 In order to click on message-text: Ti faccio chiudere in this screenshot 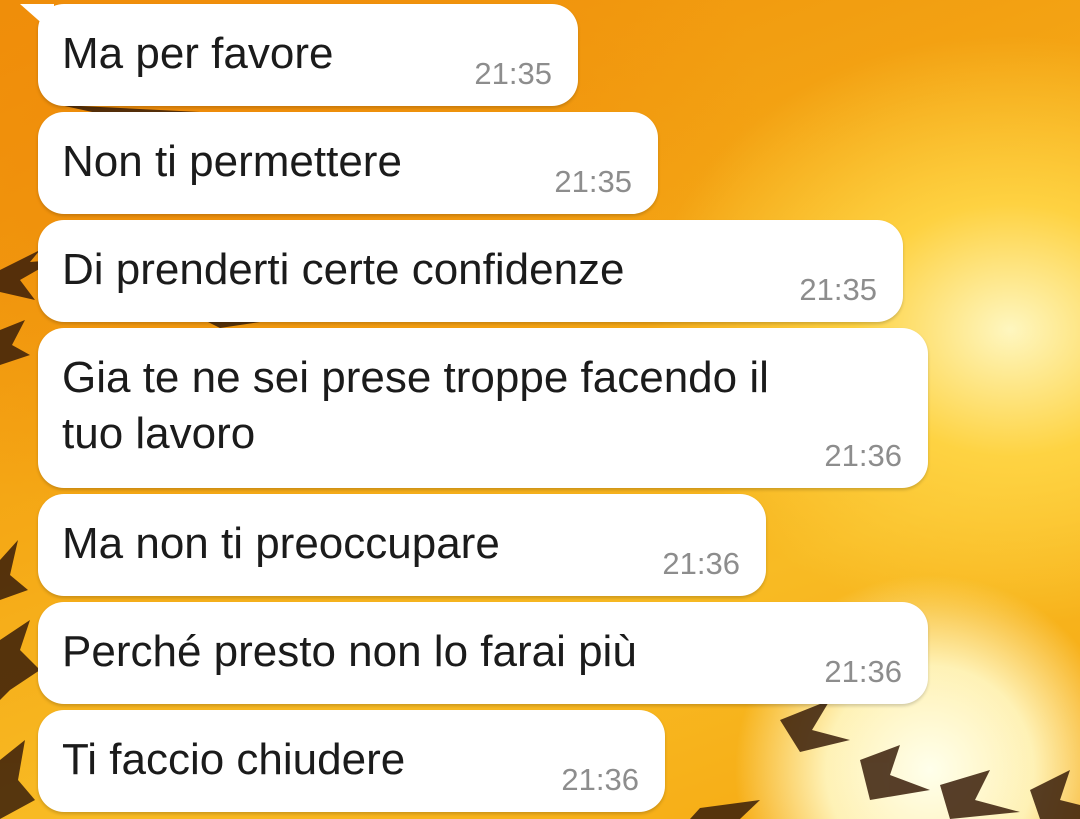, I will do `click(234, 759)`.